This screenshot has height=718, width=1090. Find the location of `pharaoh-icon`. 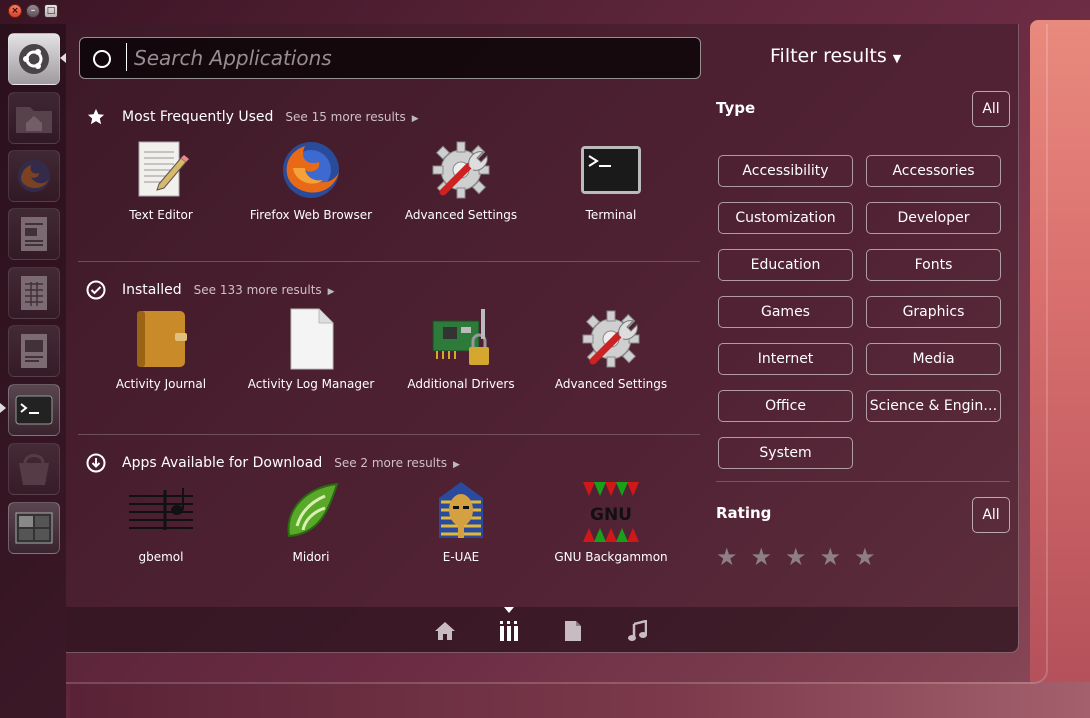

pharaoh-icon is located at coordinates (461, 512).